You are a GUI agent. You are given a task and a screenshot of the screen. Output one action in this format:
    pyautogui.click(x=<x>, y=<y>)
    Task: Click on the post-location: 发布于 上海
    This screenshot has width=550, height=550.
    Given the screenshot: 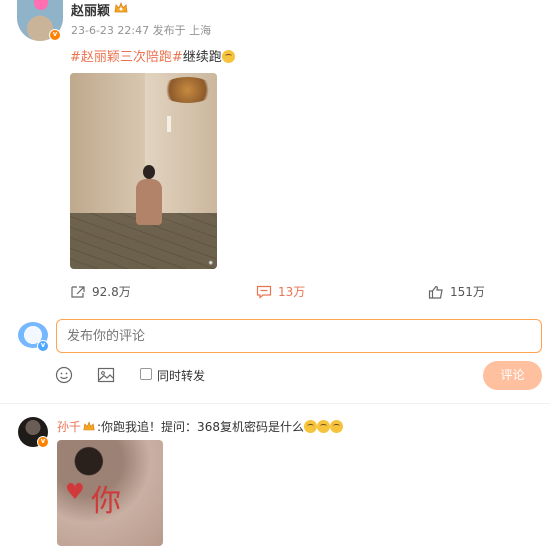 What is the action you would take?
    pyautogui.click(x=182, y=30)
    